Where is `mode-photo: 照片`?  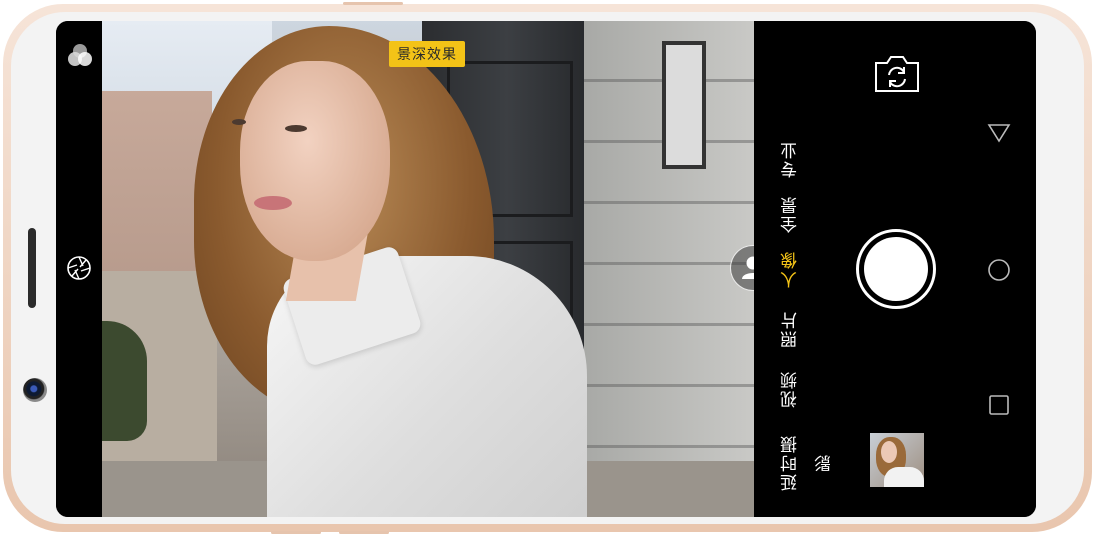
mode-photo: 照片 is located at coordinates (791, 329).